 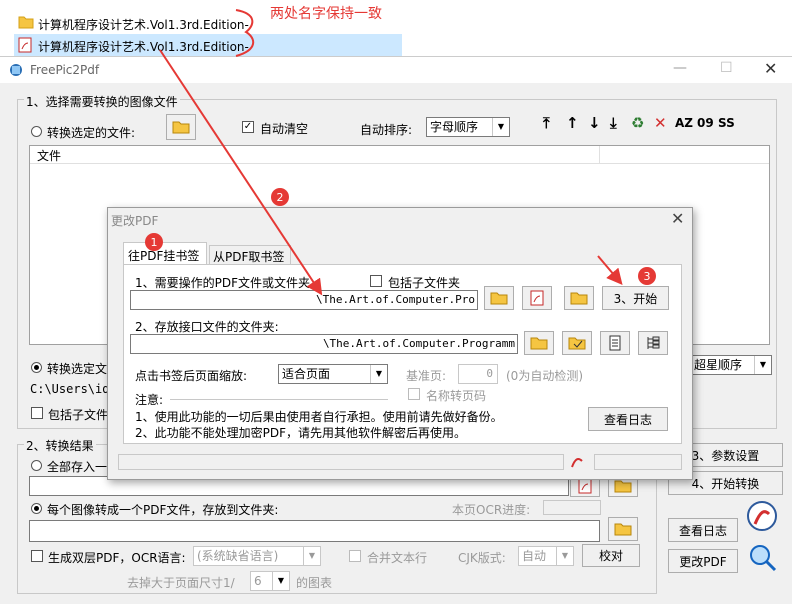 I want to click on title-bar: FreePic2Pdf — ☐ ✕, so click(x=396, y=70).